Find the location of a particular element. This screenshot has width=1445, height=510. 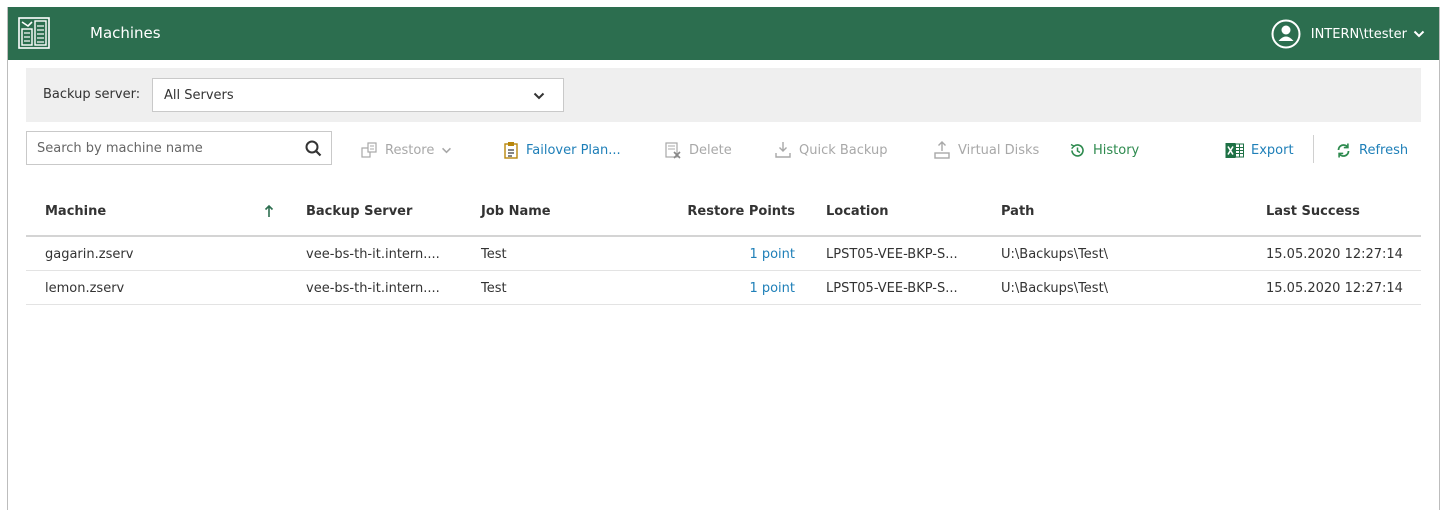

backup-server-selected-value: All Servers is located at coordinates (199, 95).